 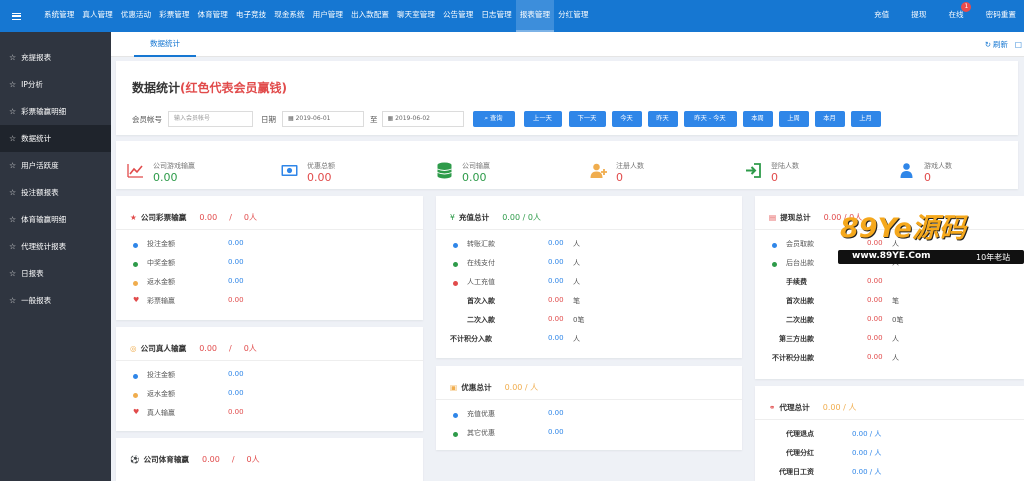 I want to click on row-label: 代理日工资, so click(x=796, y=472).